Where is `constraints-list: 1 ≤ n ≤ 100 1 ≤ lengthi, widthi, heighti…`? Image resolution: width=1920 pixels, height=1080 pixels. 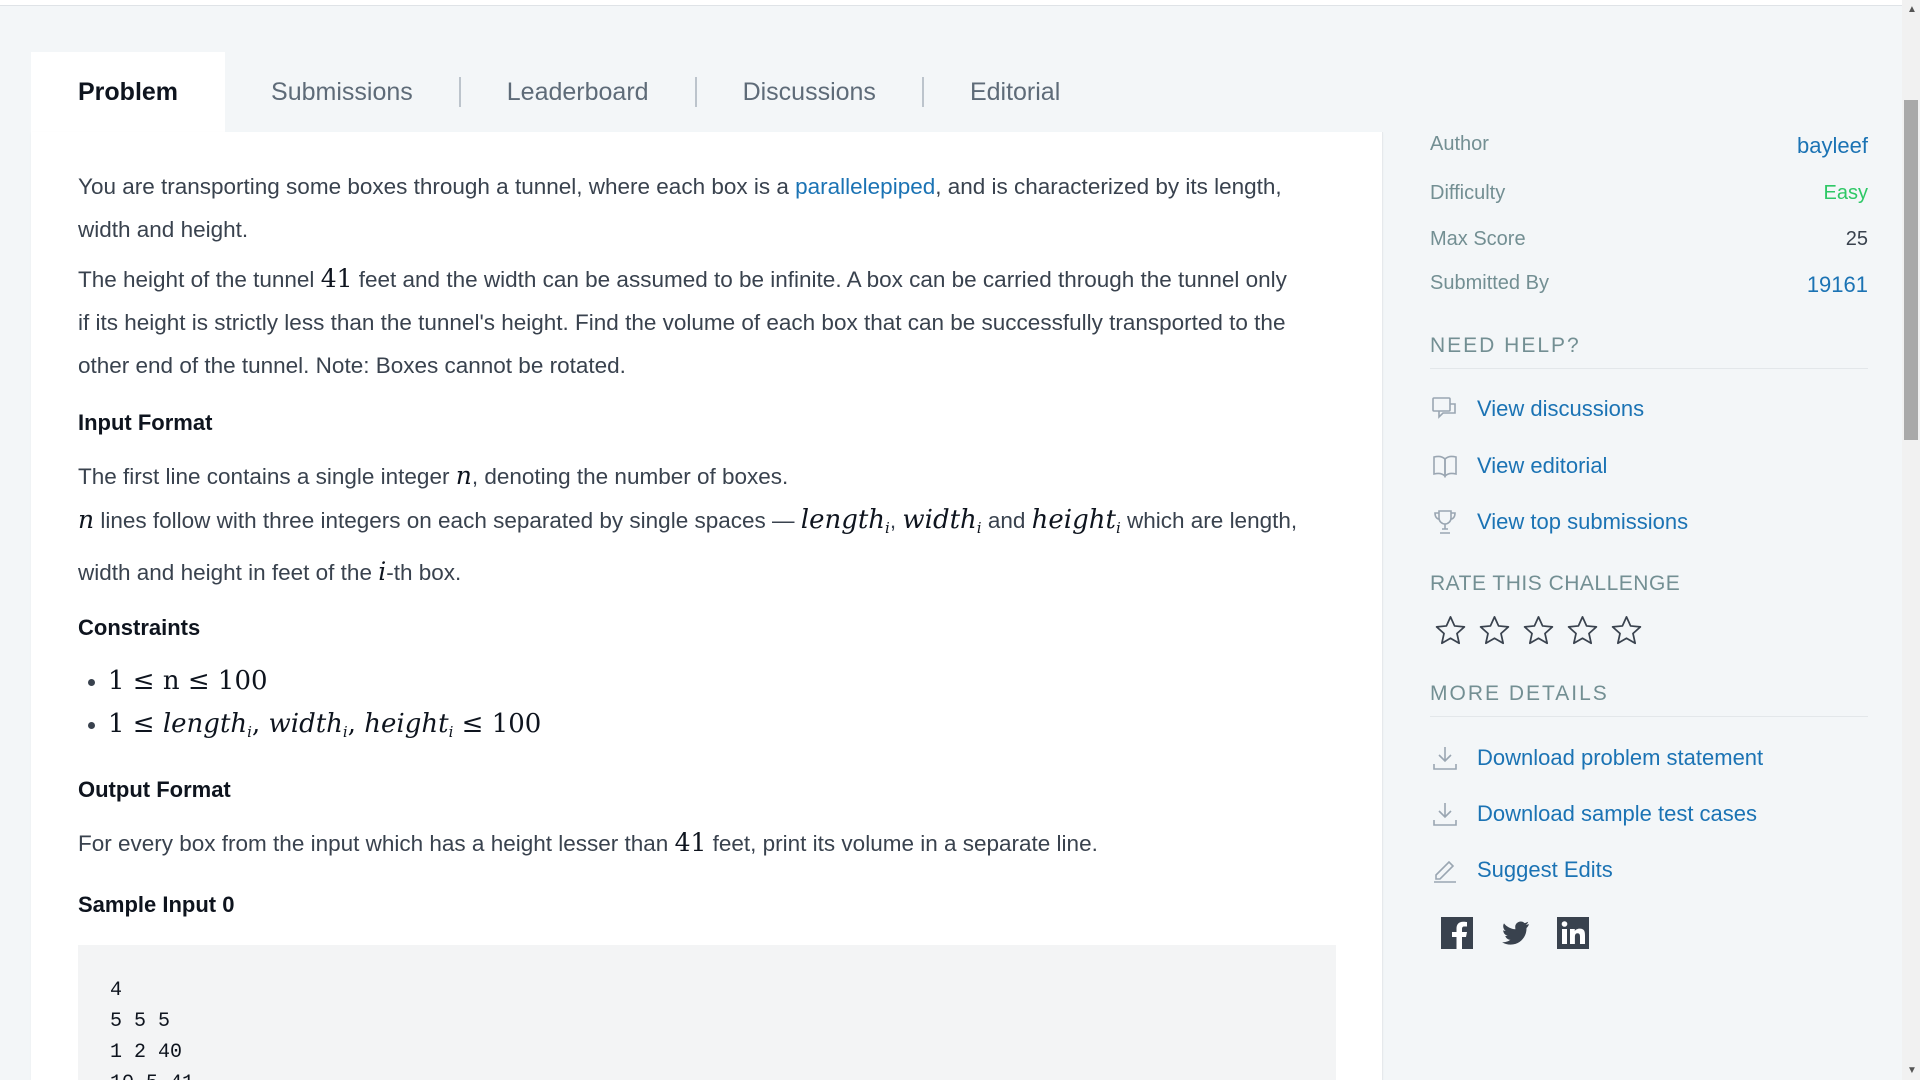
constraints-list: 1 ≤ n ≤ 100 1 ≤ lengthi, widthi, heighti… is located at coordinates (723, 707).